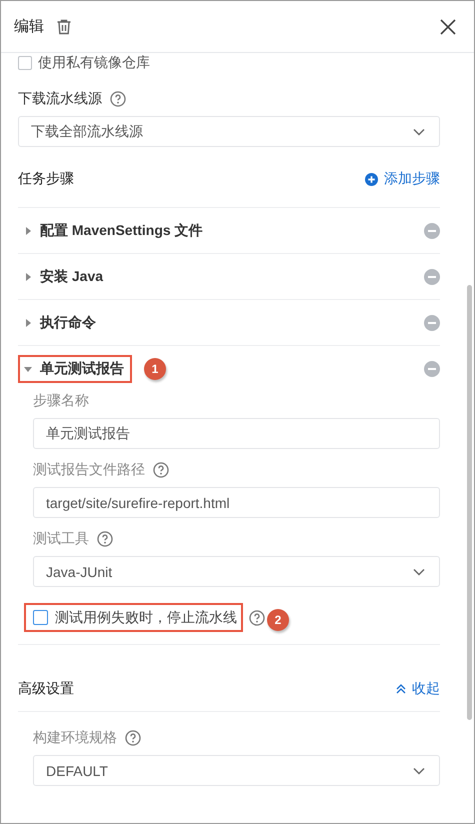 Image resolution: width=475 pixels, height=824 pixels. Describe the element at coordinates (371, 179) in the screenshot. I see `plus-icon` at that location.